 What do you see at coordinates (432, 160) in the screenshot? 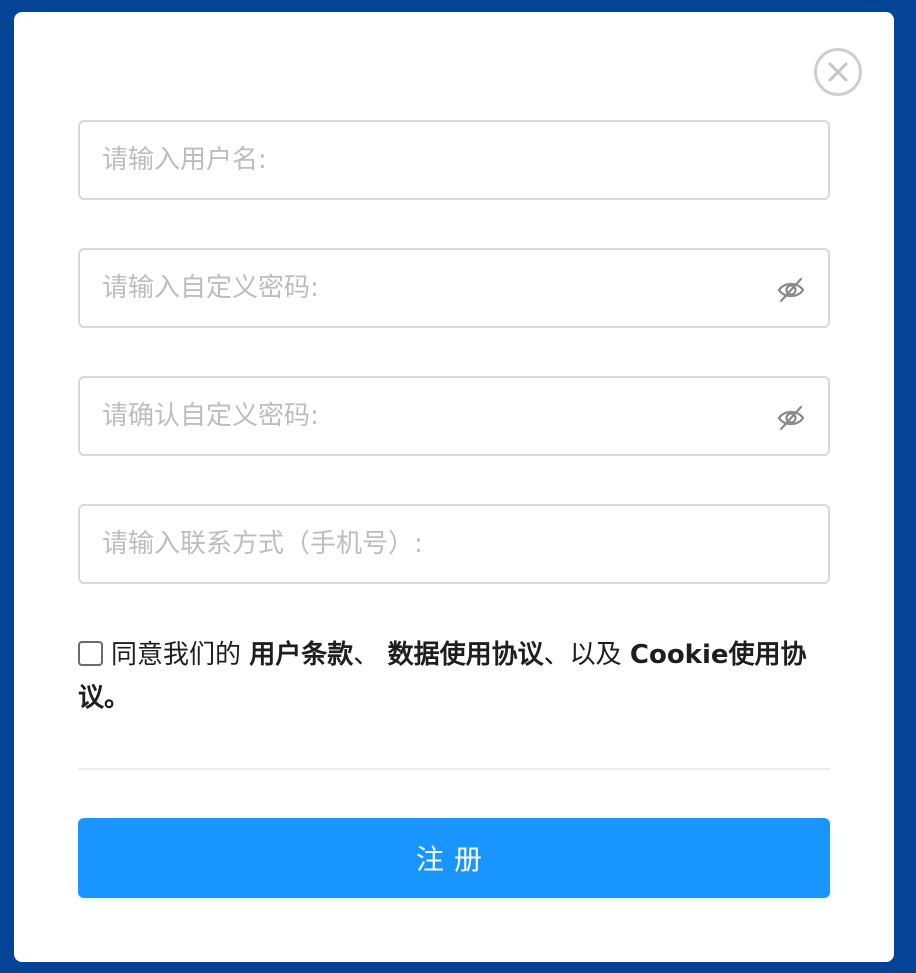
I see `username-input` at bounding box center [432, 160].